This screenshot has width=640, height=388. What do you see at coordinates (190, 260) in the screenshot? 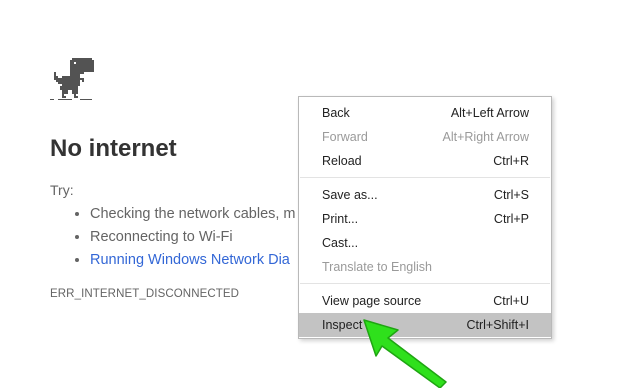
I see `network-diagnostics-link: Running Windows Network Dia` at bounding box center [190, 260].